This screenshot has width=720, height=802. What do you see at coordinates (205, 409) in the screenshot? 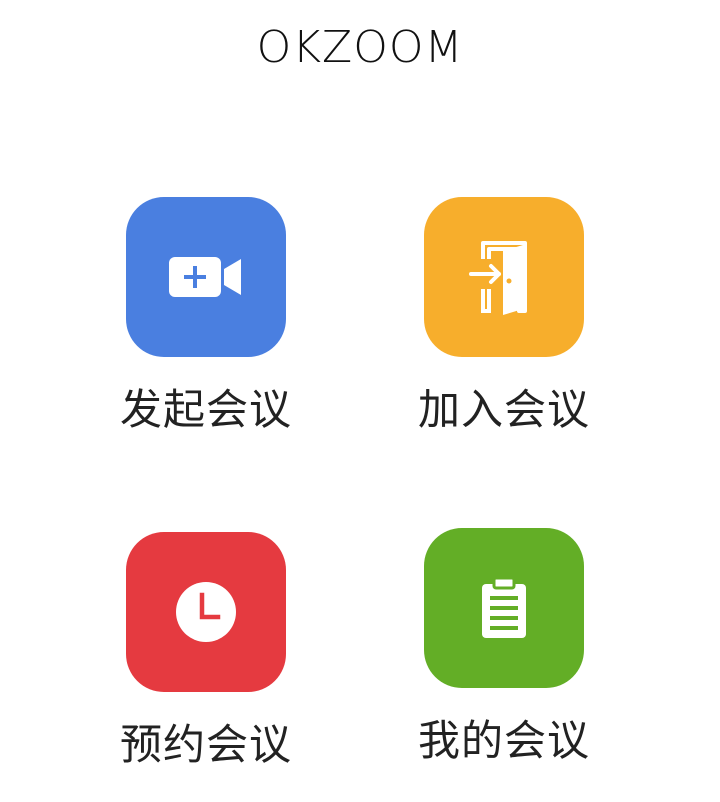
I see `start-meeting-label: 发起会议` at bounding box center [205, 409].